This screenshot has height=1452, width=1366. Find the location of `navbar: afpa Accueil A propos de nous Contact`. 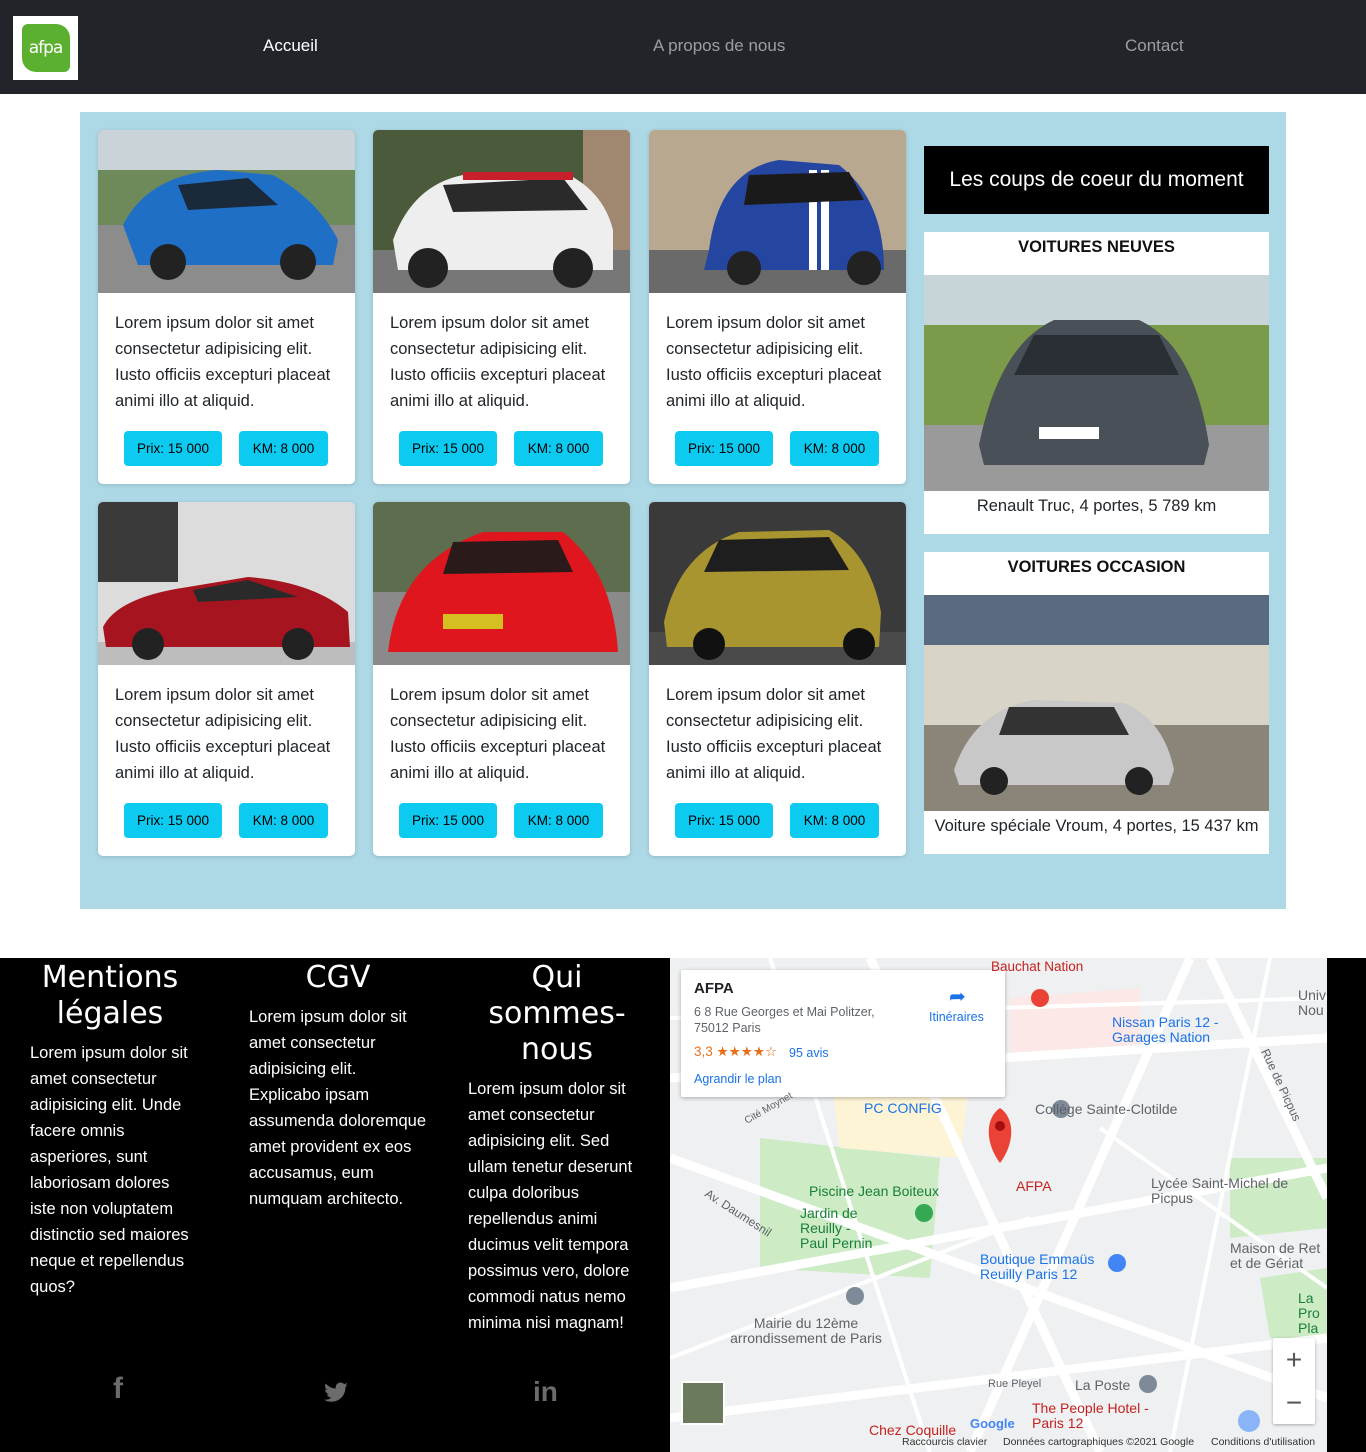

navbar: afpa Accueil A propos de nous Contact is located at coordinates (683, 47).